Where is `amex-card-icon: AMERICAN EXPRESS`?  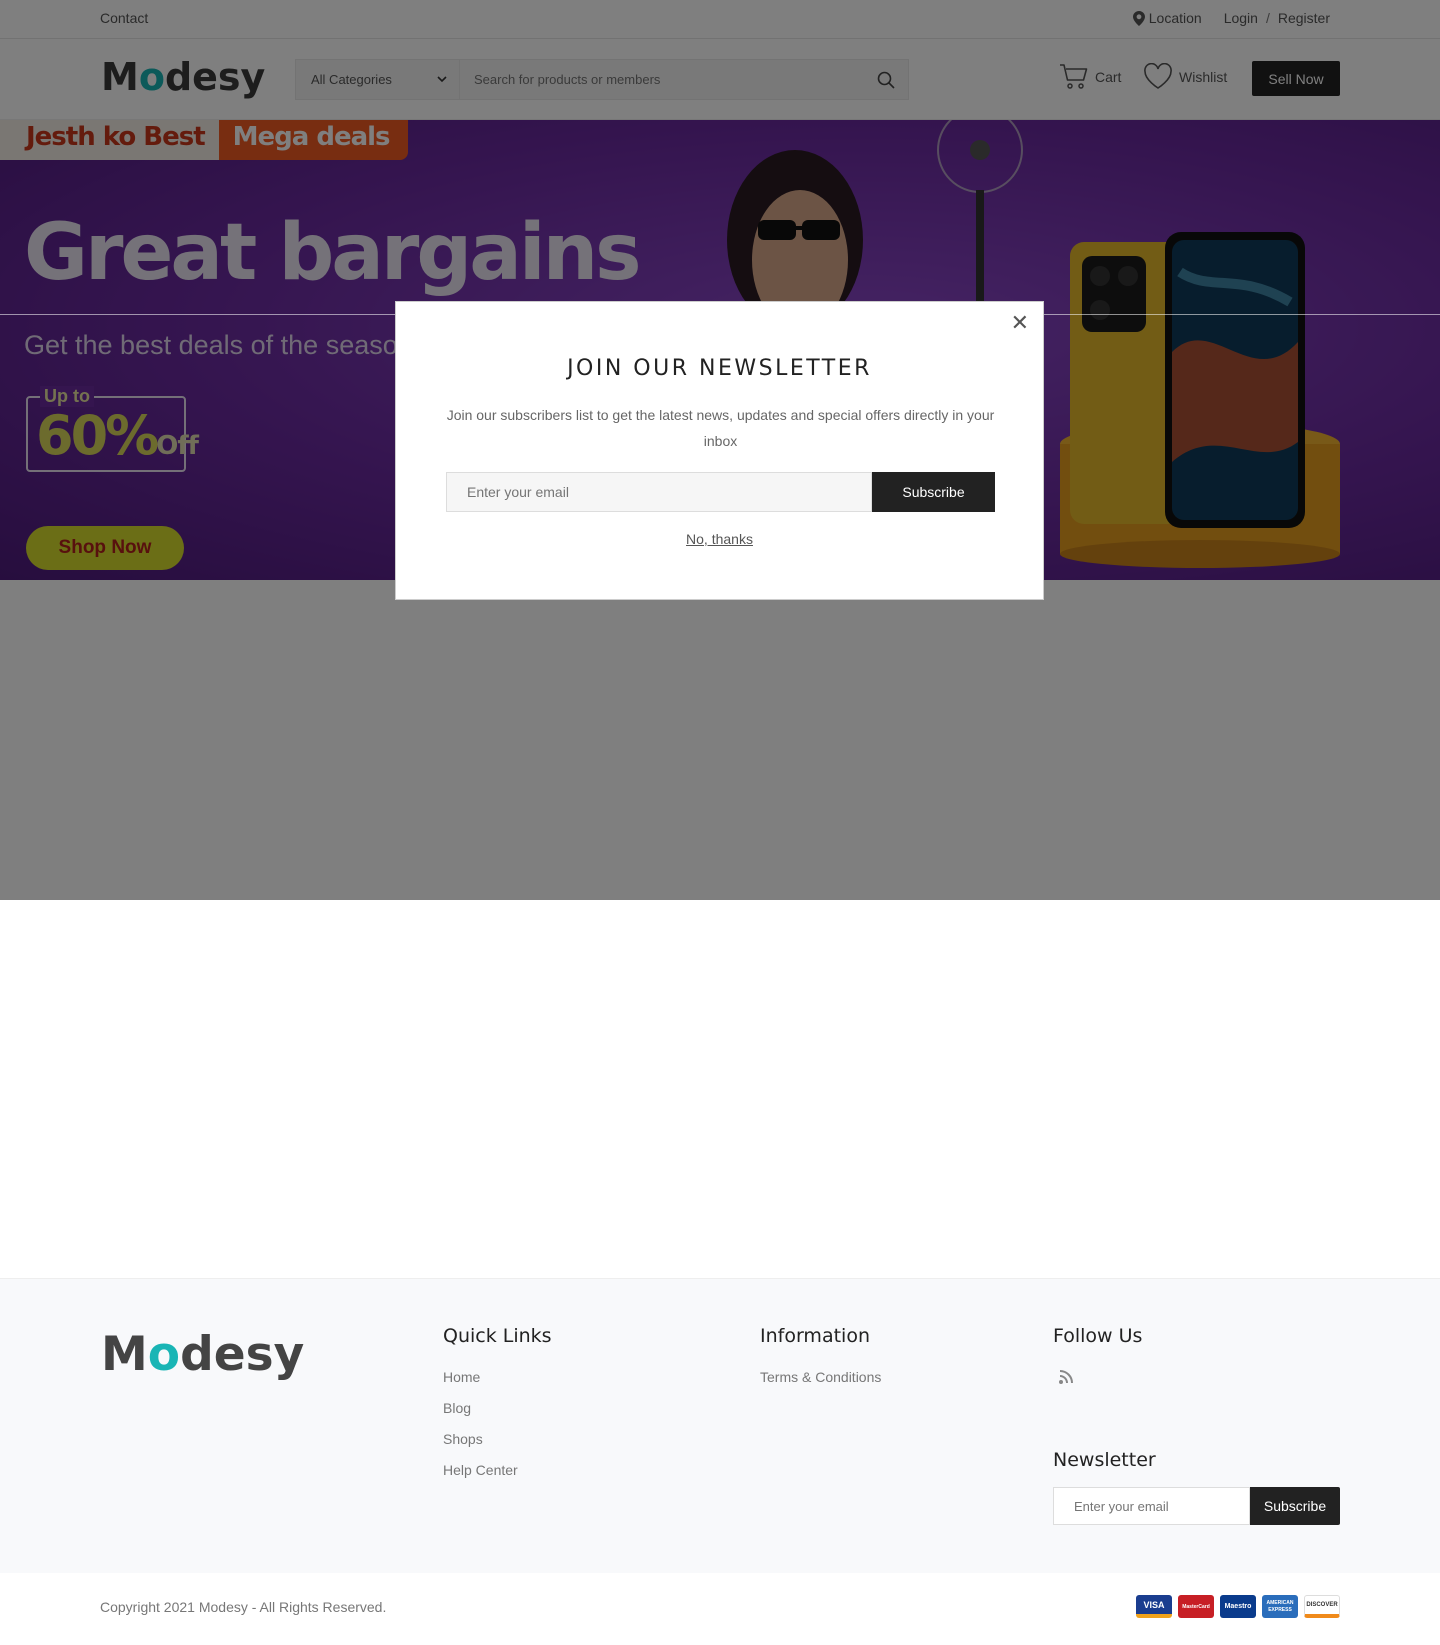 amex-card-icon: AMERICAN EXPRESS is located at coordinates (1280, 1606).